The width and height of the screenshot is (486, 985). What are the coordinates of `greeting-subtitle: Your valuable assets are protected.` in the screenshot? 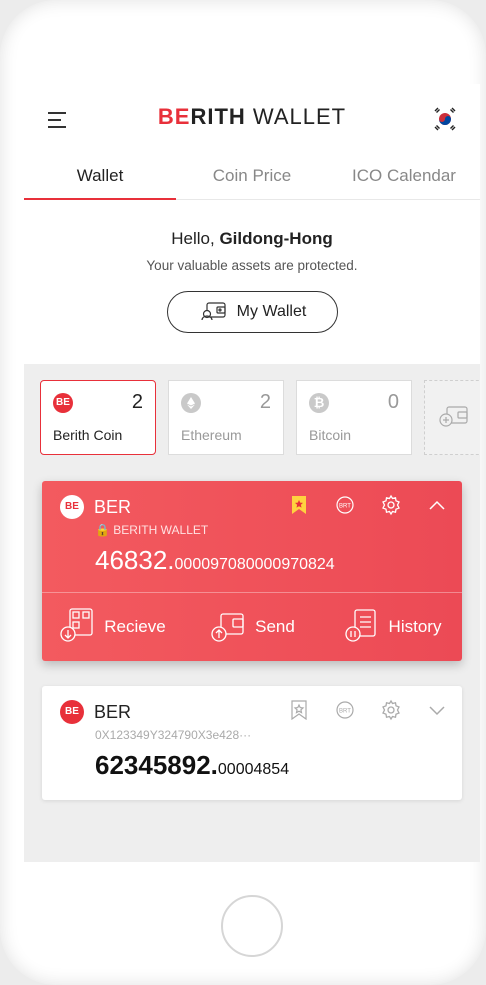 It's located at (252, 265).